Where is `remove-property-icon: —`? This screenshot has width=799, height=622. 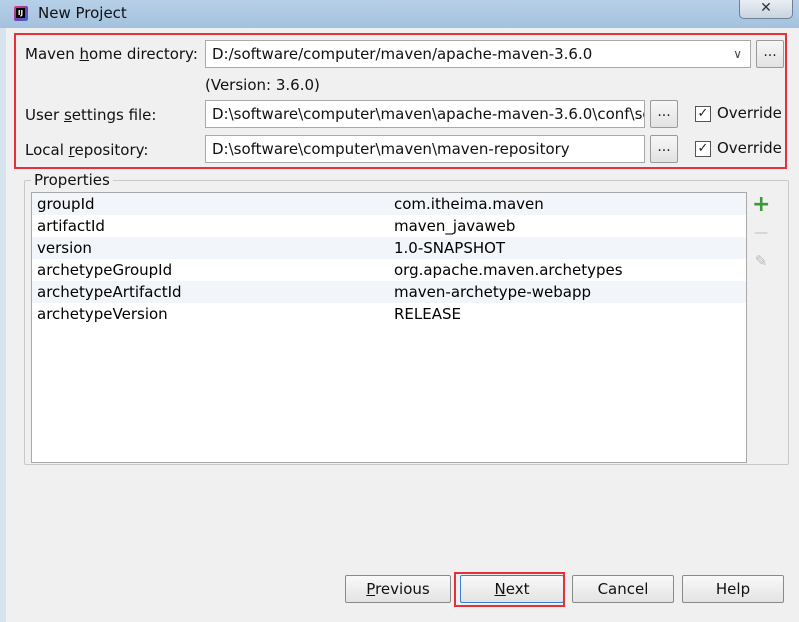 remove-property-icon: — is located at coordinates (761, 233).